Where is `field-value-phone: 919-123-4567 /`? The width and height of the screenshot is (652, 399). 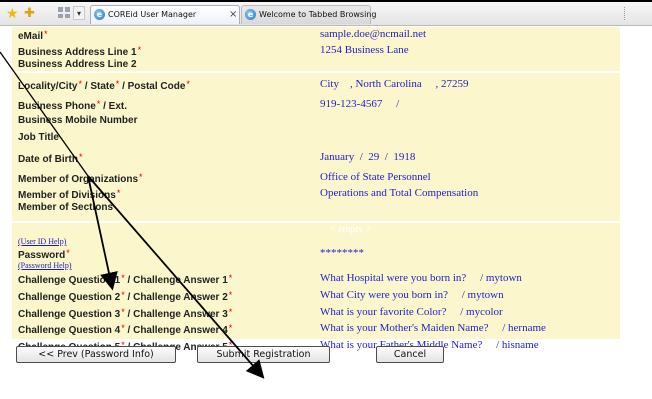 field-value-phone: 919-123-4567 / is located at coordinates (360, 104).